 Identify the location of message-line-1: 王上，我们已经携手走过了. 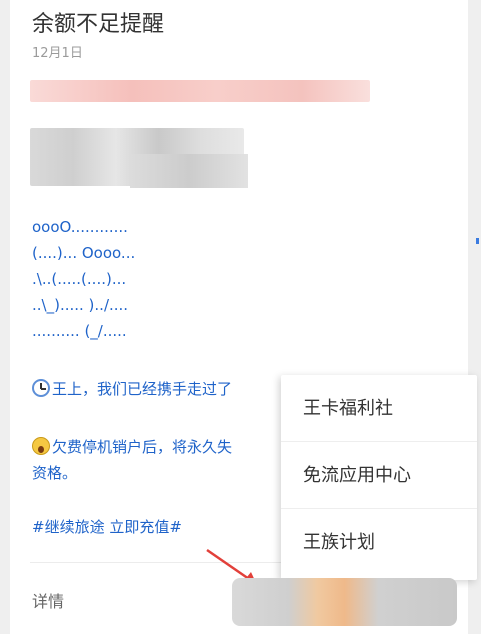
(132, 388).